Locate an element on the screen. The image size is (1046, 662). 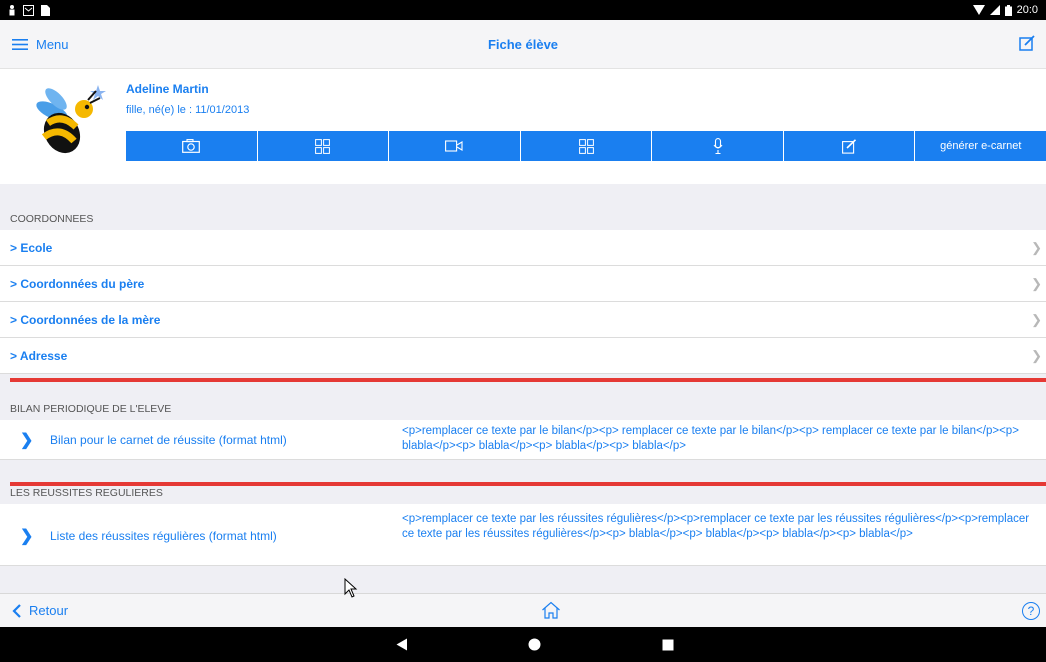
row-coordonnees-pere: > Coordonnées du père ❯ is located at coordinates (523, 284).